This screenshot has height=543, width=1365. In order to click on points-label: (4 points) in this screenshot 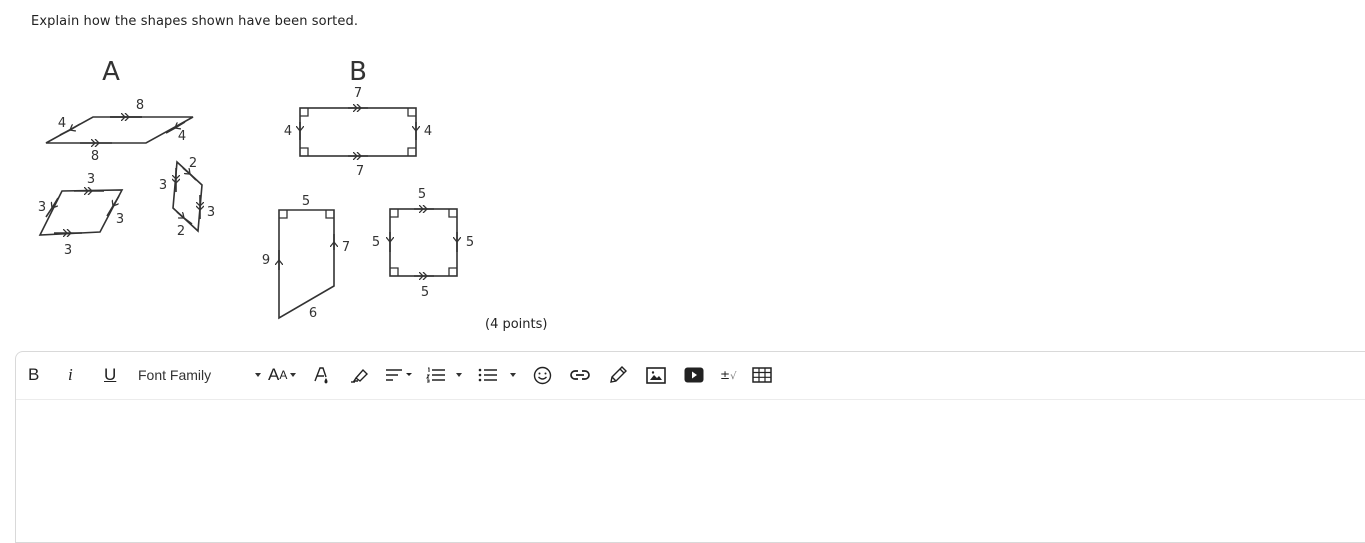, I will do `click(516, 324)`.